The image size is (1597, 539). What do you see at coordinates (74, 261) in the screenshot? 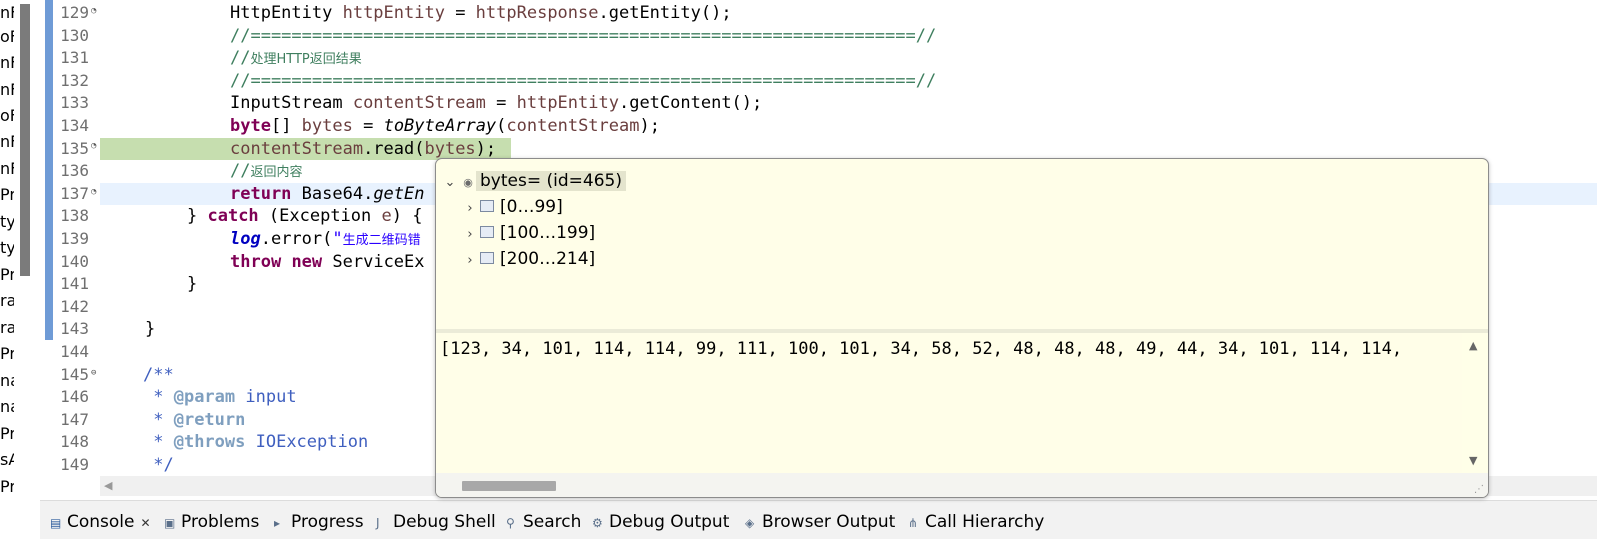
I see `line-number: 140` at bounding box center [74, 261].